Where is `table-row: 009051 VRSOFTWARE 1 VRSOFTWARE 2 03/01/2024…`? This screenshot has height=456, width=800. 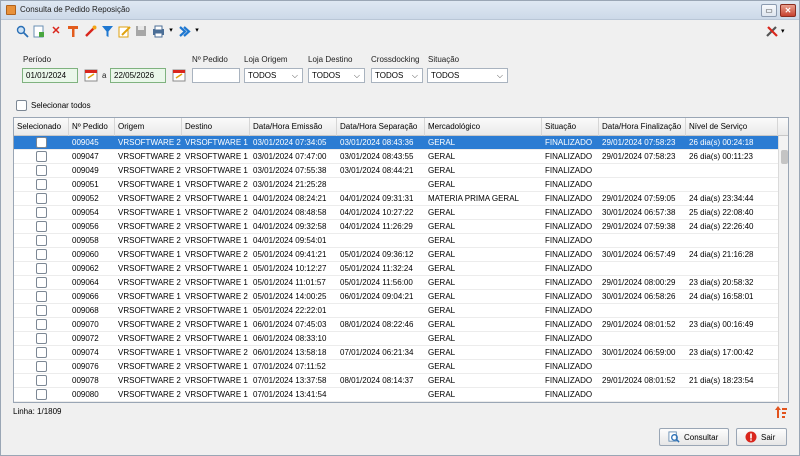
table-row: 009051 VRSOFTWARE 1 VRSOFTWARE 2 03/01/2024… is located at coordinates (396, 185).